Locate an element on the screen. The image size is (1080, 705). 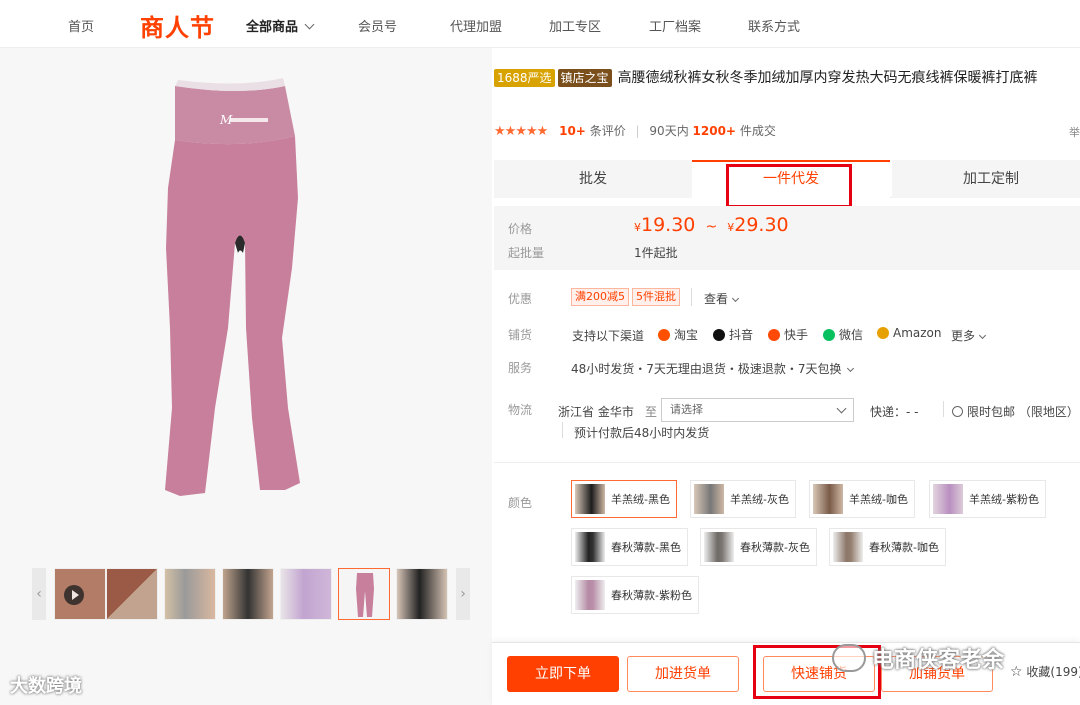
thumbnail-video is located at coordinates (80, 594).